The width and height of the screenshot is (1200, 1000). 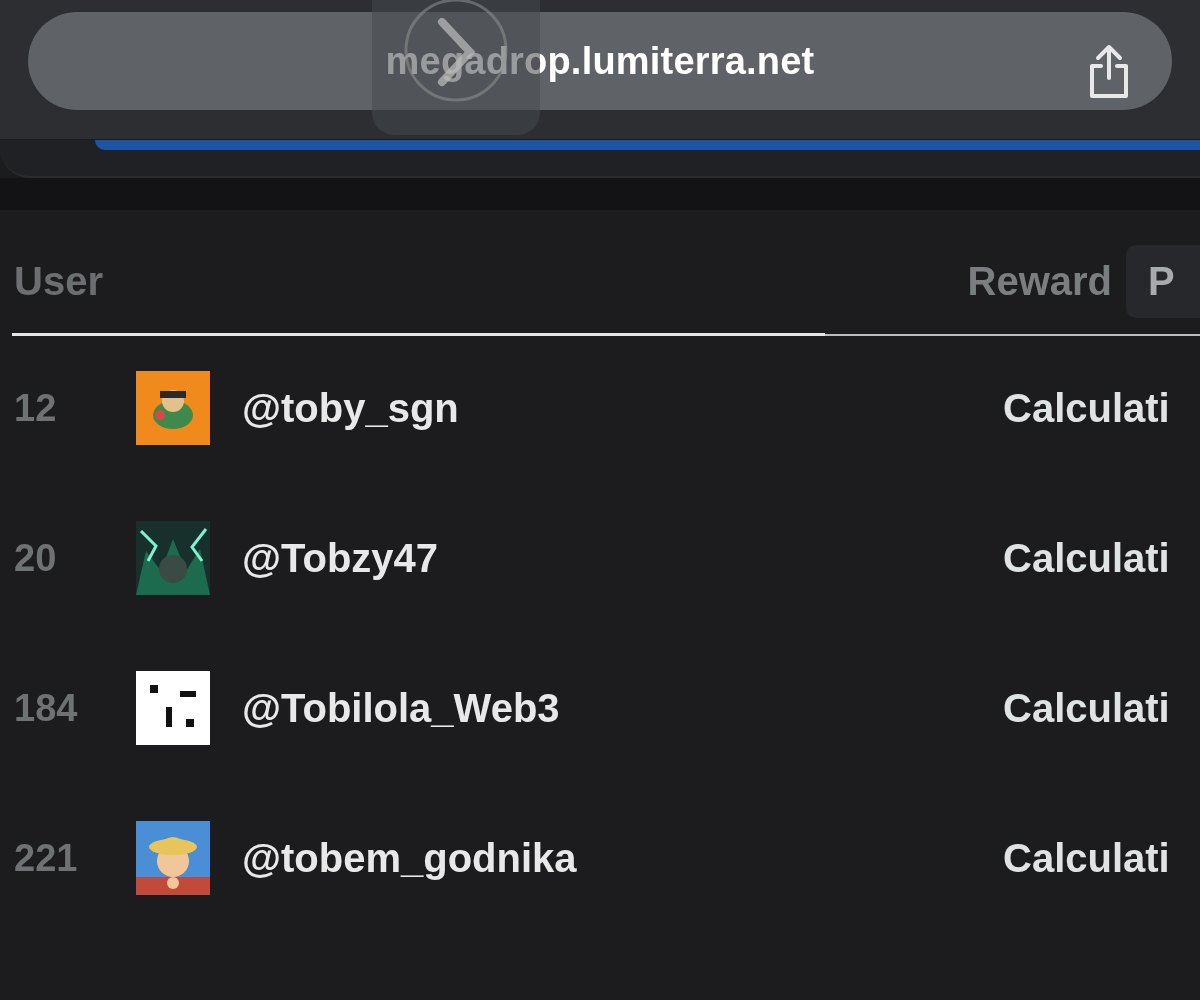 What do you see at coordinates (1039, 281) in the screenshot?
I see `reward-column-header: Reward` at bounding box center [1039, 281].